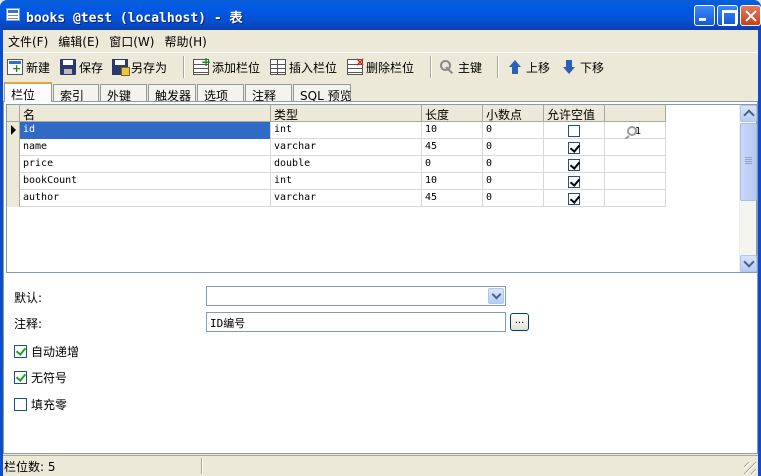  Describe the element at coordinates (748, 263) in the screenshot. I see `scroll-down-button` at that location.